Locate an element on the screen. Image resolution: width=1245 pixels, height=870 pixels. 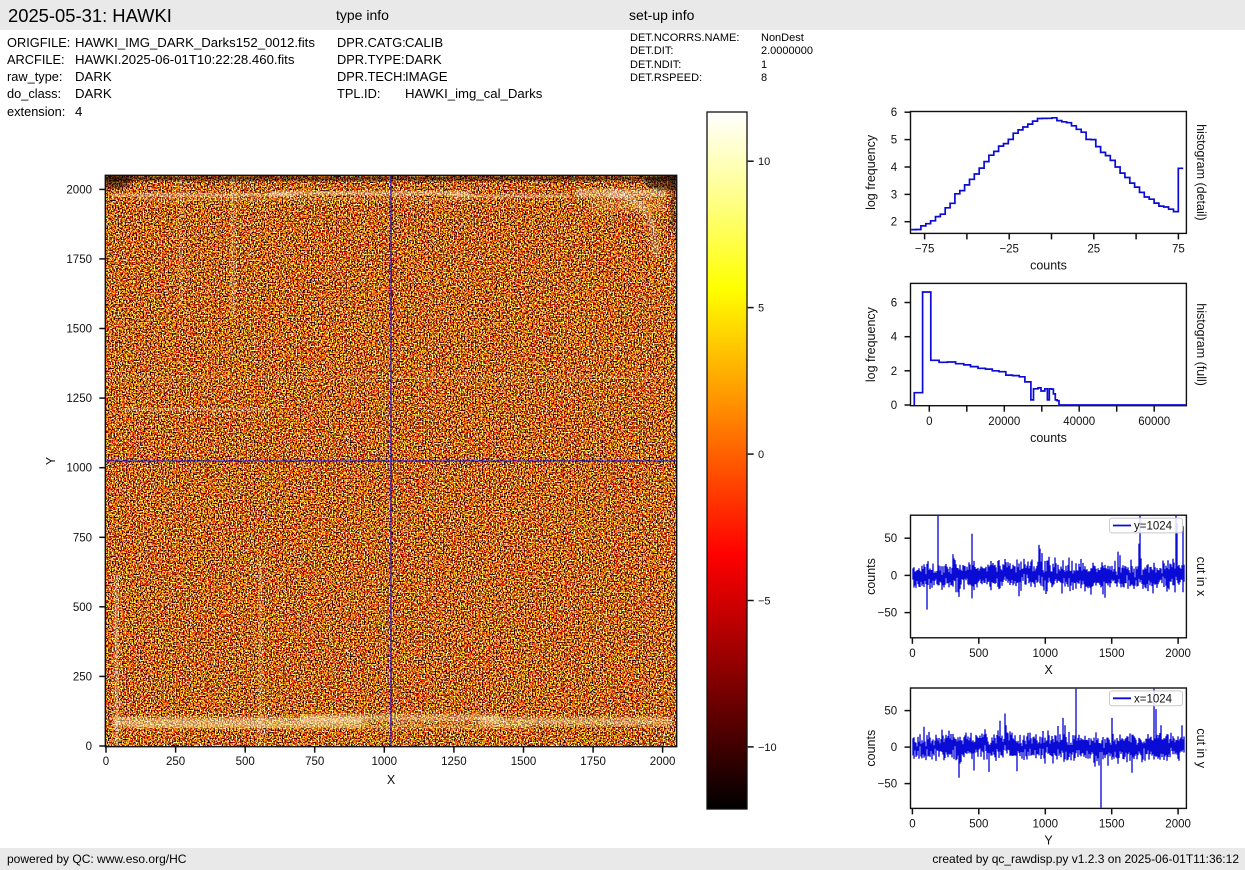
svg-text: −10 is located at coordinates (767, 748).